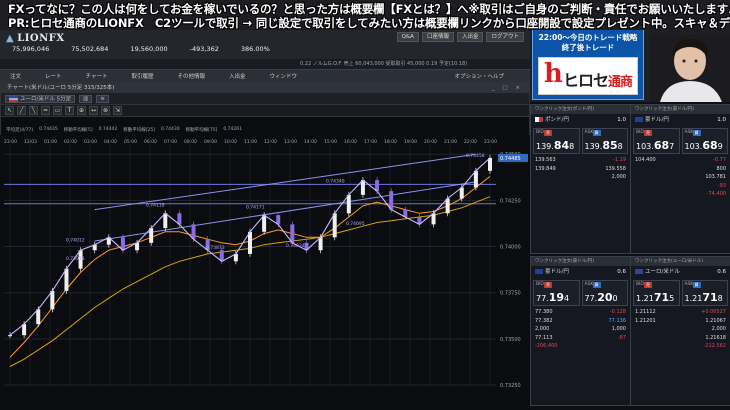  What do you see at coordinates (57, 110) in the screenshot?
I see `rect-tool-icon: ▭` at bounding box center [57, 110].